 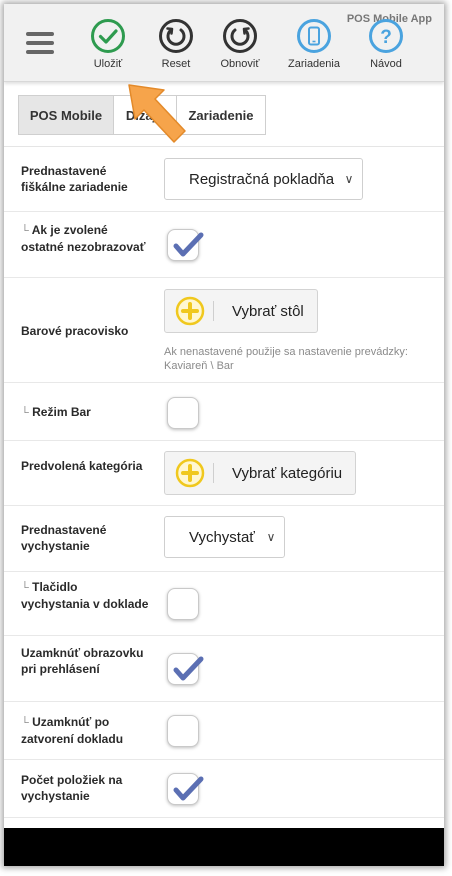 I want to click on select-category-button: Vybrať kategóriu, so click(x=260, y=473).